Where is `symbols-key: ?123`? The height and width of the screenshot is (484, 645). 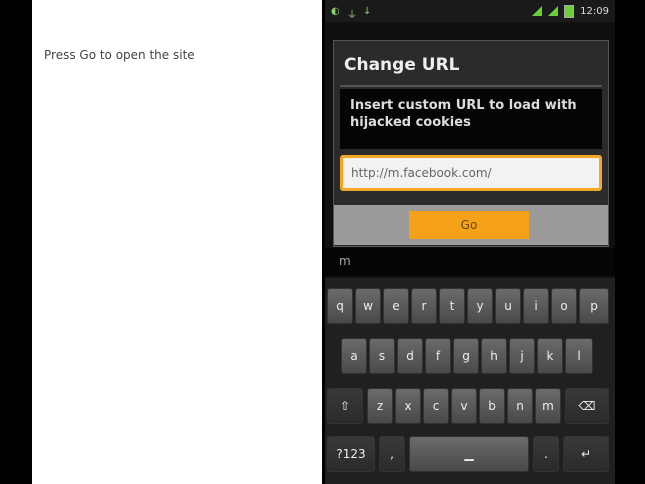
symbols-key: ?123 is located at coordinates (351, 454).